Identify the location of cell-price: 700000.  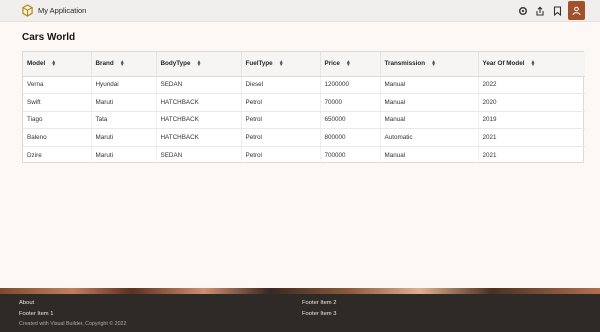
(350, 155).